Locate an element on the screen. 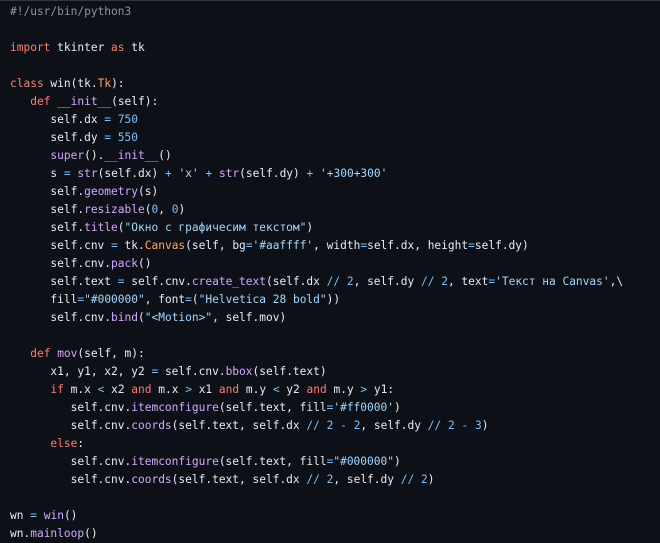 This screenshot has width=660, height=543. code-token: "Окно с графичесим текстом" is located at coordinates (215, 227).